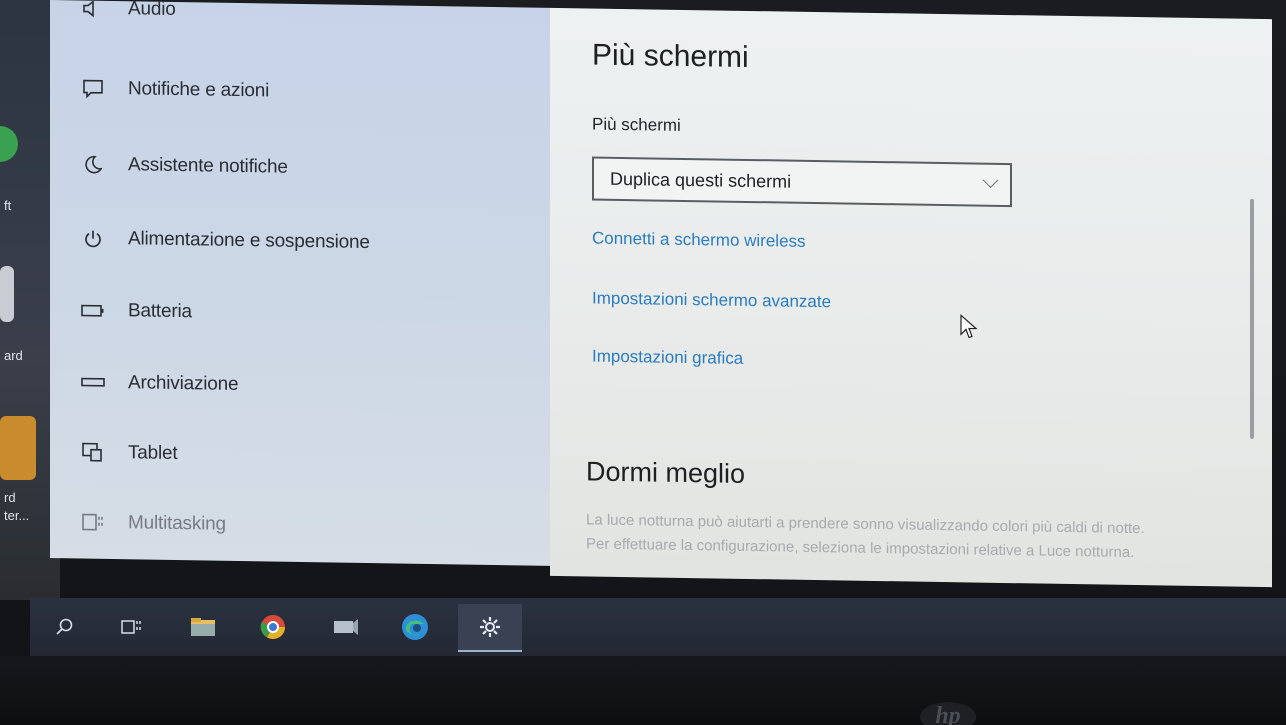 The image size is (1286, 725). I want to click on advanced-display-settings-link: Impostazioni schermo avanzate, so click(711, 301).